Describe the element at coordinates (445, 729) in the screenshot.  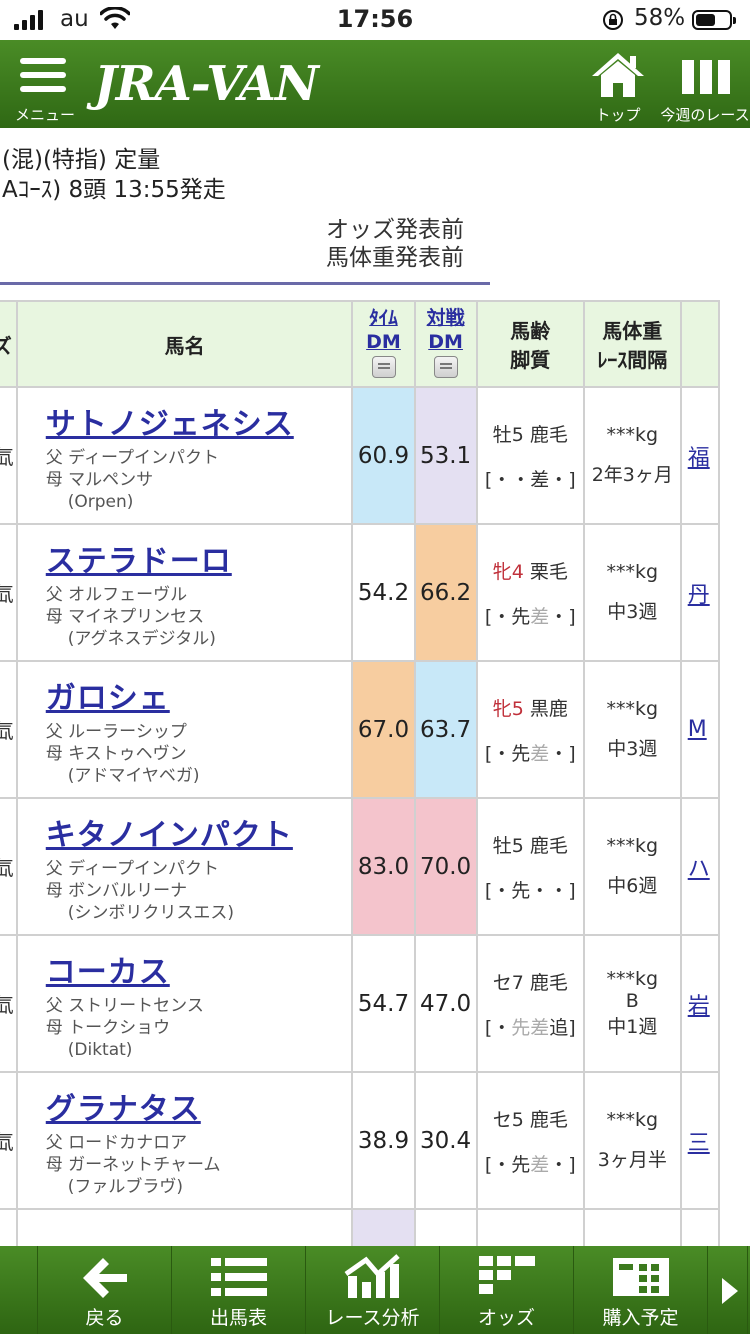
I see `vs-dm-value: 63.7` at that location.